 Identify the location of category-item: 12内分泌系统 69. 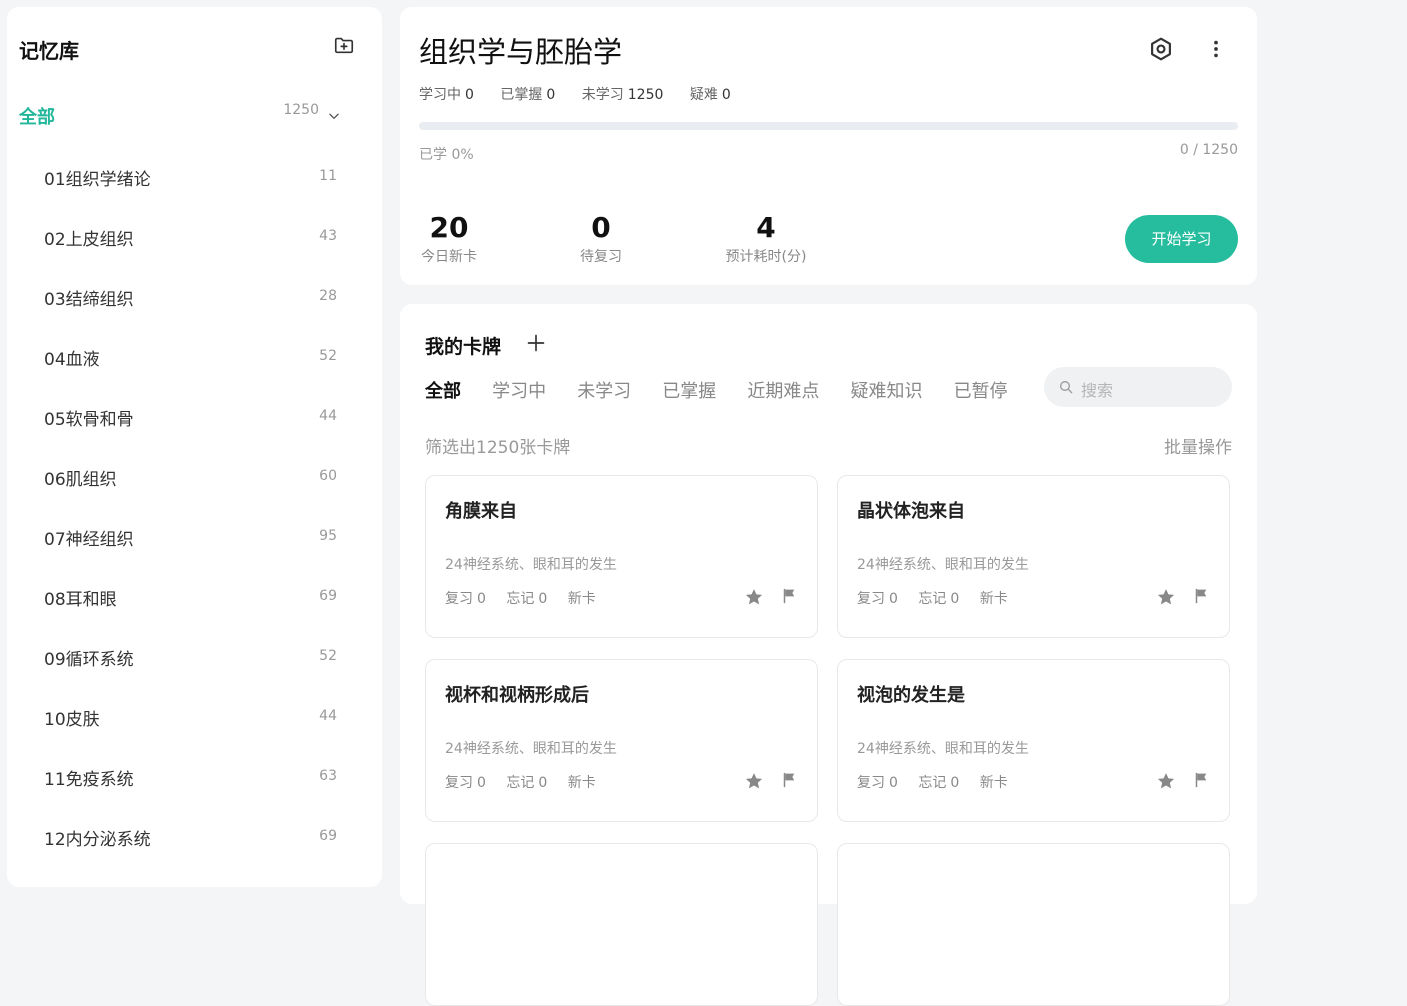
(194, 843).